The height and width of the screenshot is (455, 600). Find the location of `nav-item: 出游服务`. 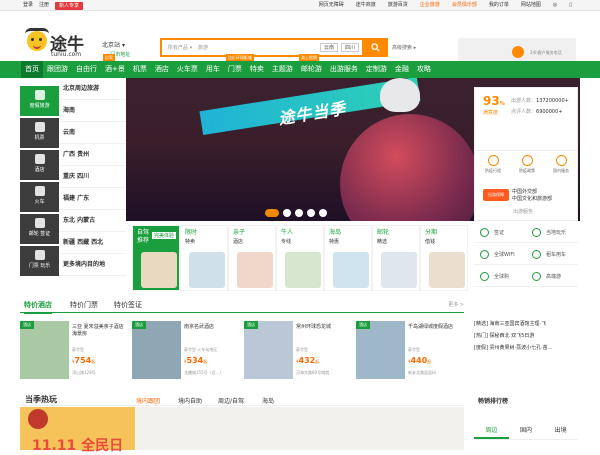

nav-item: 出游服务 is located at coordinates (344, 69).